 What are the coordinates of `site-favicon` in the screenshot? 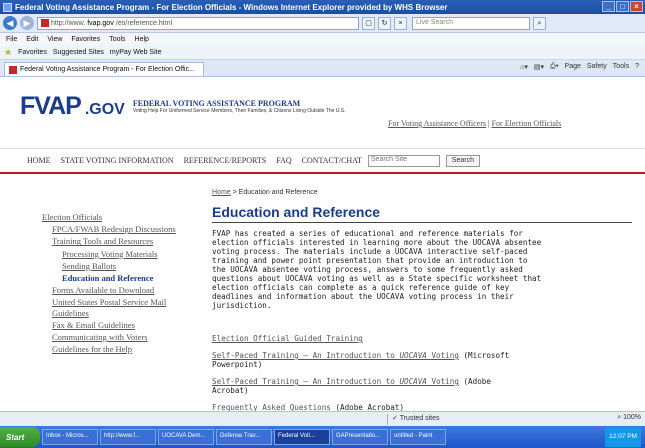 It's located at (45, 23).